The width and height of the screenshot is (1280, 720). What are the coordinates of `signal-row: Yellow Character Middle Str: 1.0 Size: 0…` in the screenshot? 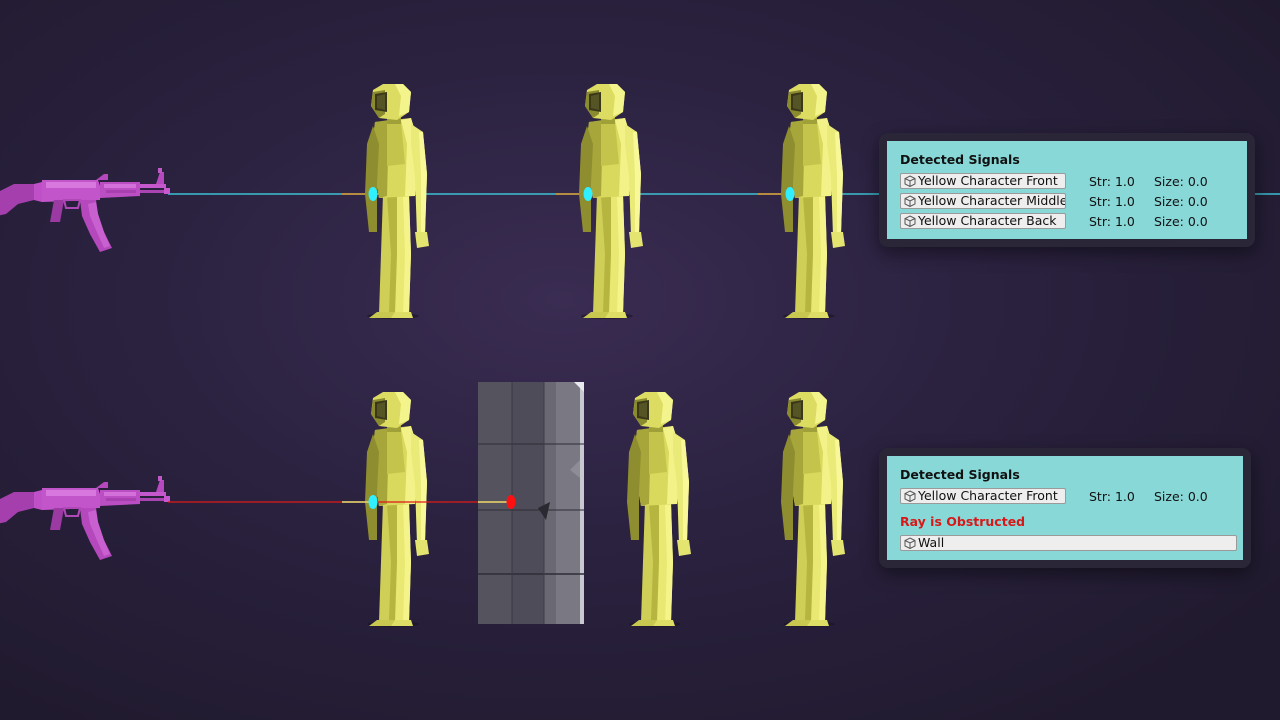 It's located at (1073, 202).